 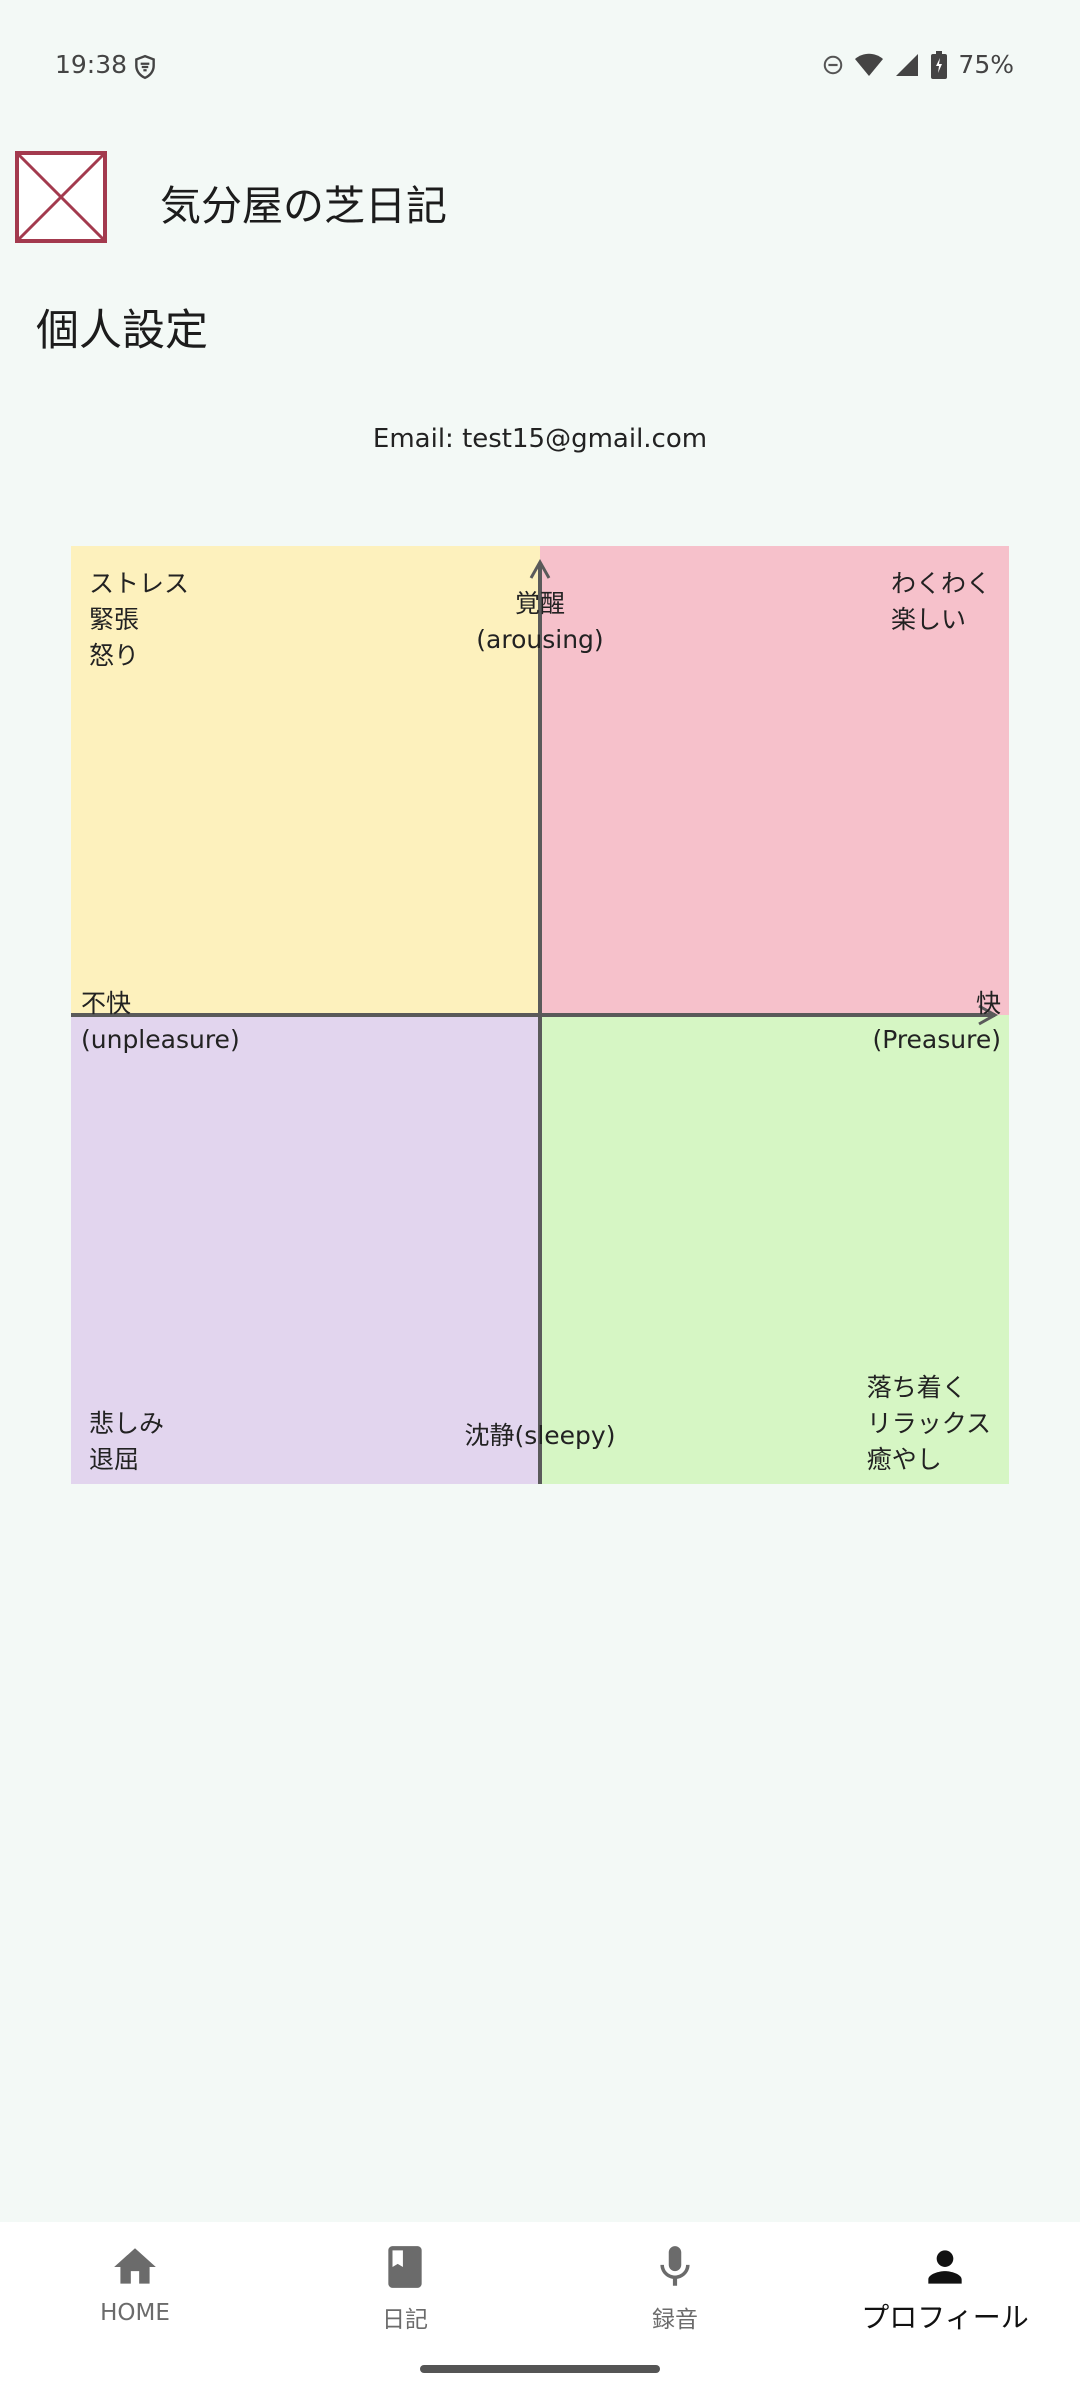 I want to click on axis-label-arousing-en: (arousing), so click(x=540, y=639).